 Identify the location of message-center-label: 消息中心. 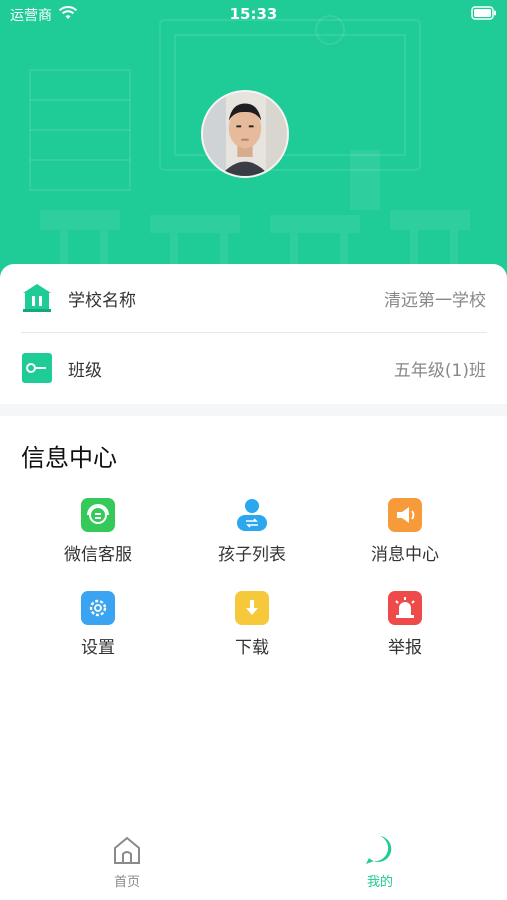
(405, 555).